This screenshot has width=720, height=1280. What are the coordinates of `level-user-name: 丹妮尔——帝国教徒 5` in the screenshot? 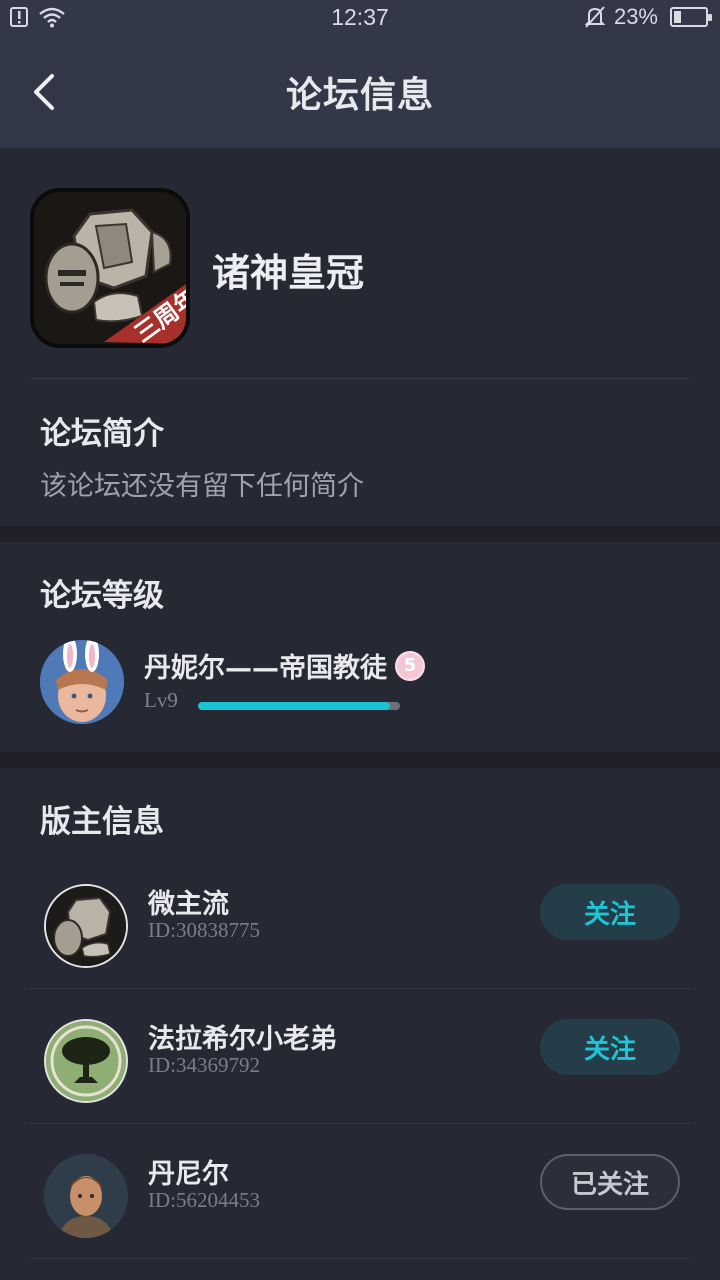 It's located at (284, 665).